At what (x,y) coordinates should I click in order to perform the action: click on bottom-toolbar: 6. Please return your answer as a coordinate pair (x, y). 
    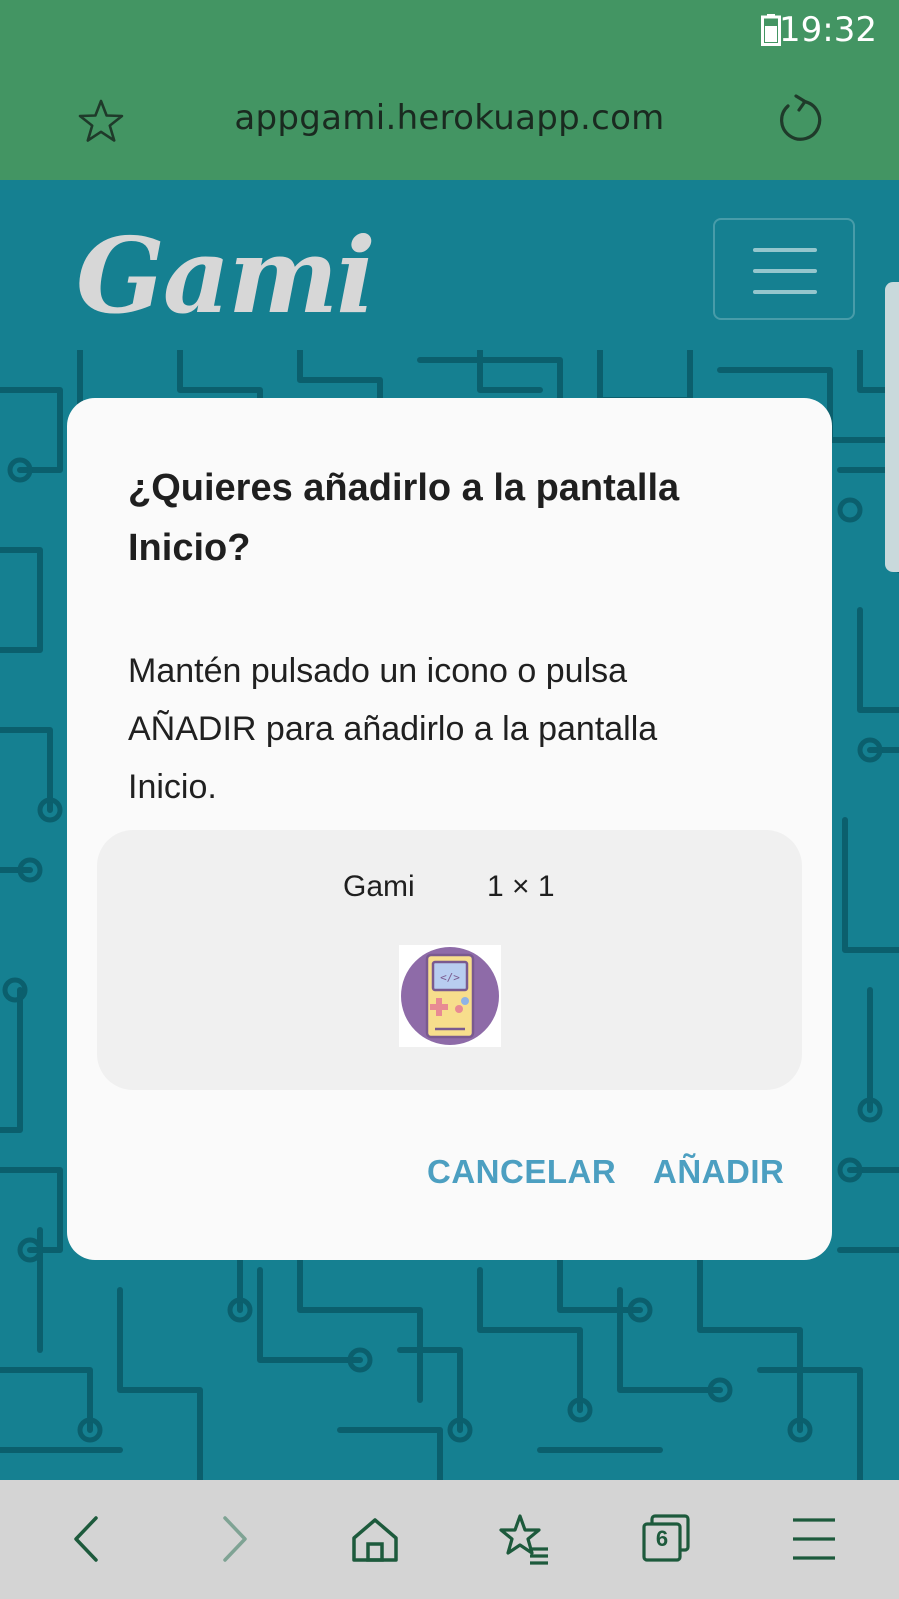
    Looking at the image, I should click on (449, 1539).